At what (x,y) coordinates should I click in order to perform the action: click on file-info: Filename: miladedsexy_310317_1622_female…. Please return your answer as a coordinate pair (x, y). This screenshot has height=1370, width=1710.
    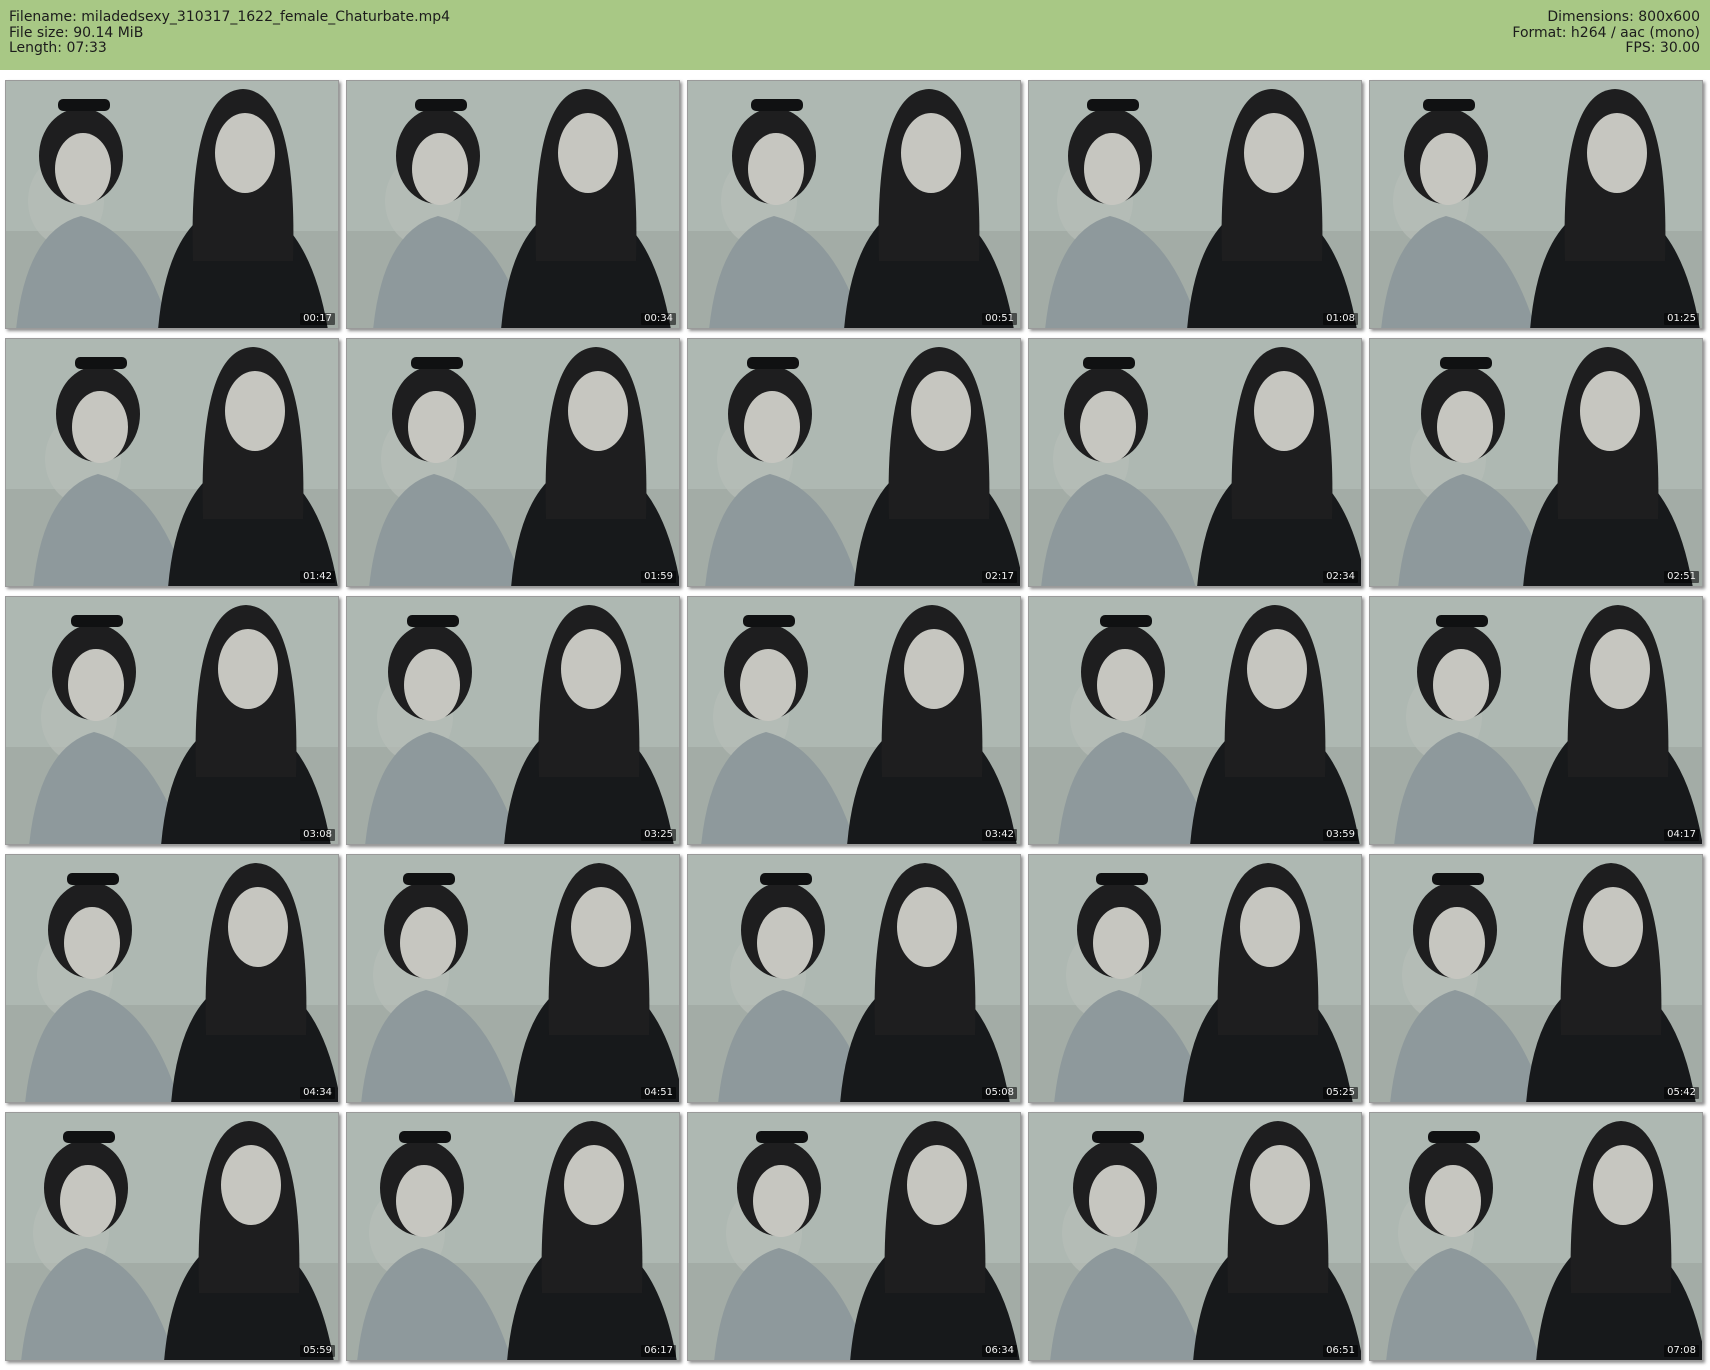
    Looking at the image, I should click on (230, 33).